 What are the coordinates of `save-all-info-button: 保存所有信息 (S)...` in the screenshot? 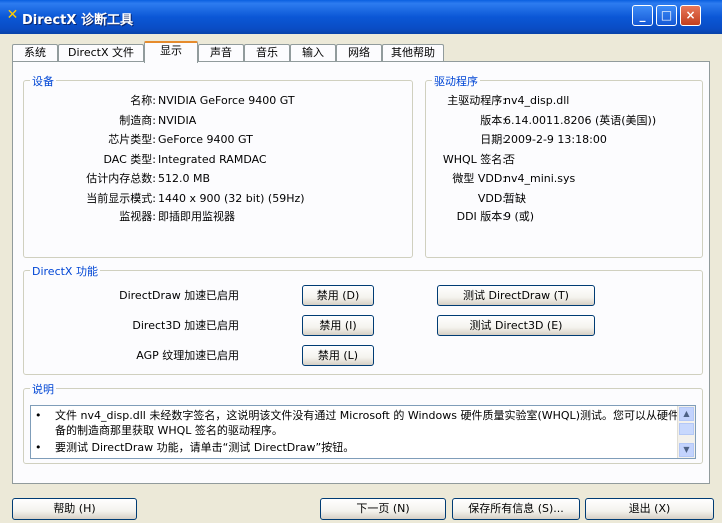 It's located at (516, 509).